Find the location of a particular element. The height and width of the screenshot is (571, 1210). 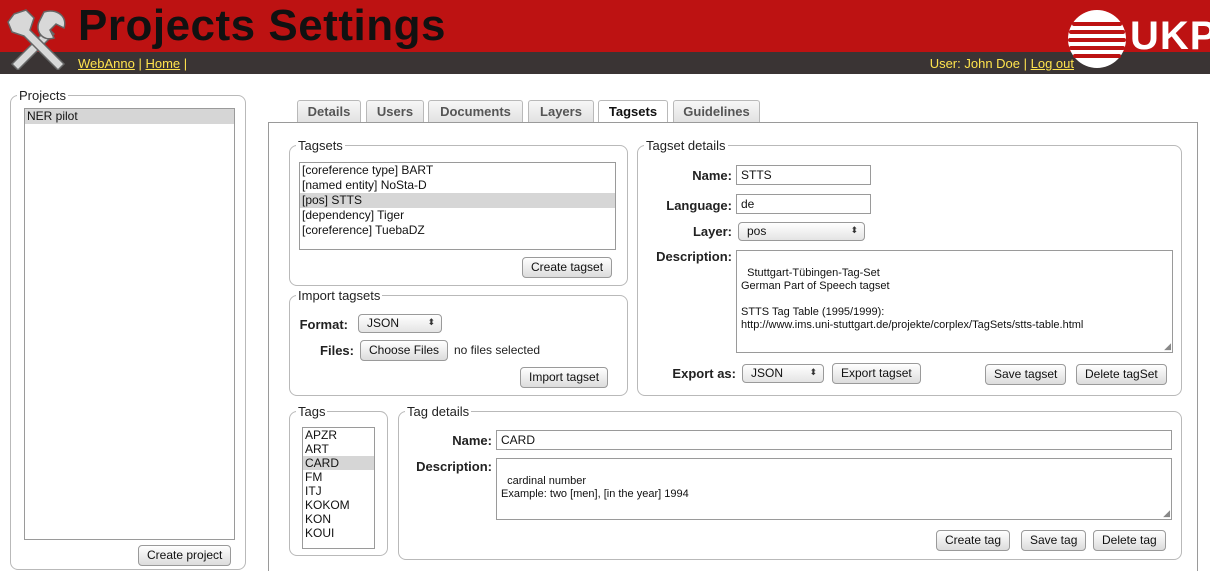

tools-logo-icon is located at coordinates (36, 39).